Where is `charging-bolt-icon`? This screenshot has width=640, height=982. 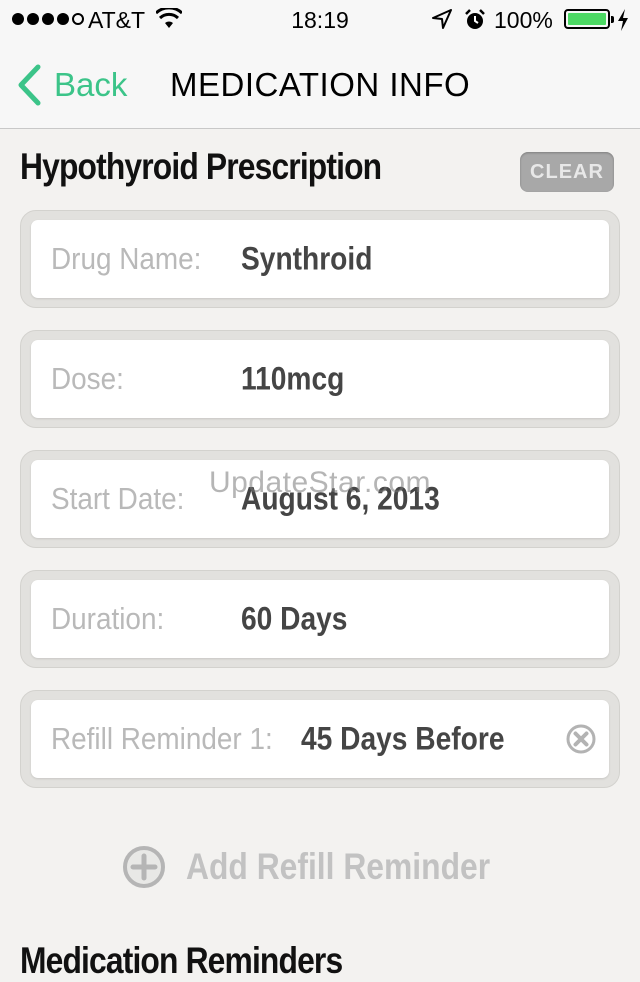
charging-bolt-icon is located at coordinates (623, 20).